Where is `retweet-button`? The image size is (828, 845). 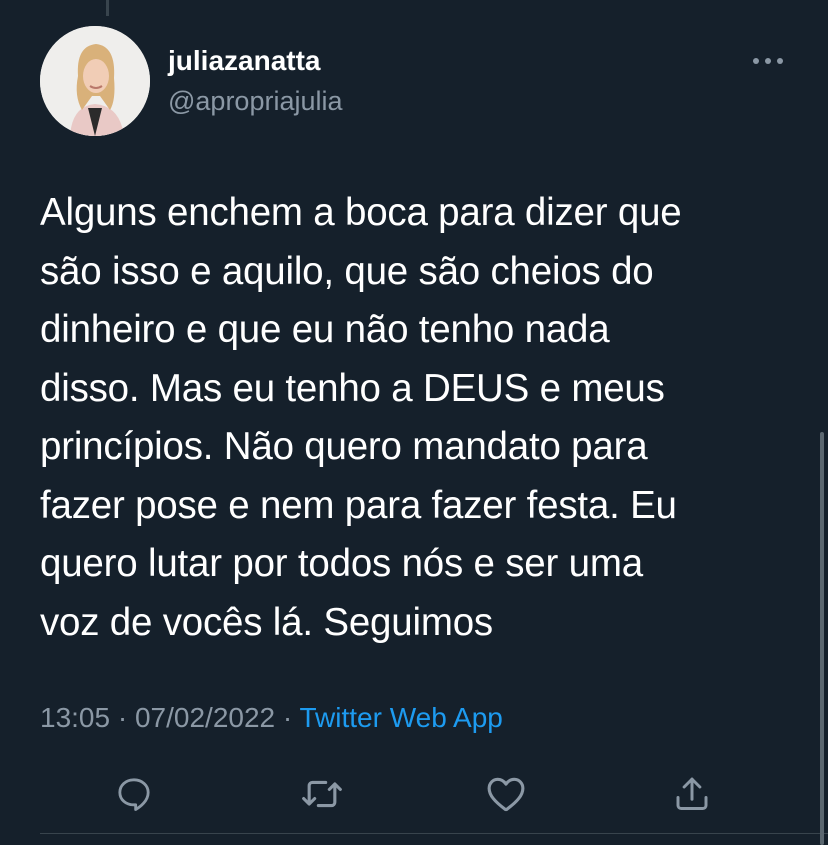
retweet-button is located at coordinates (322, 794).